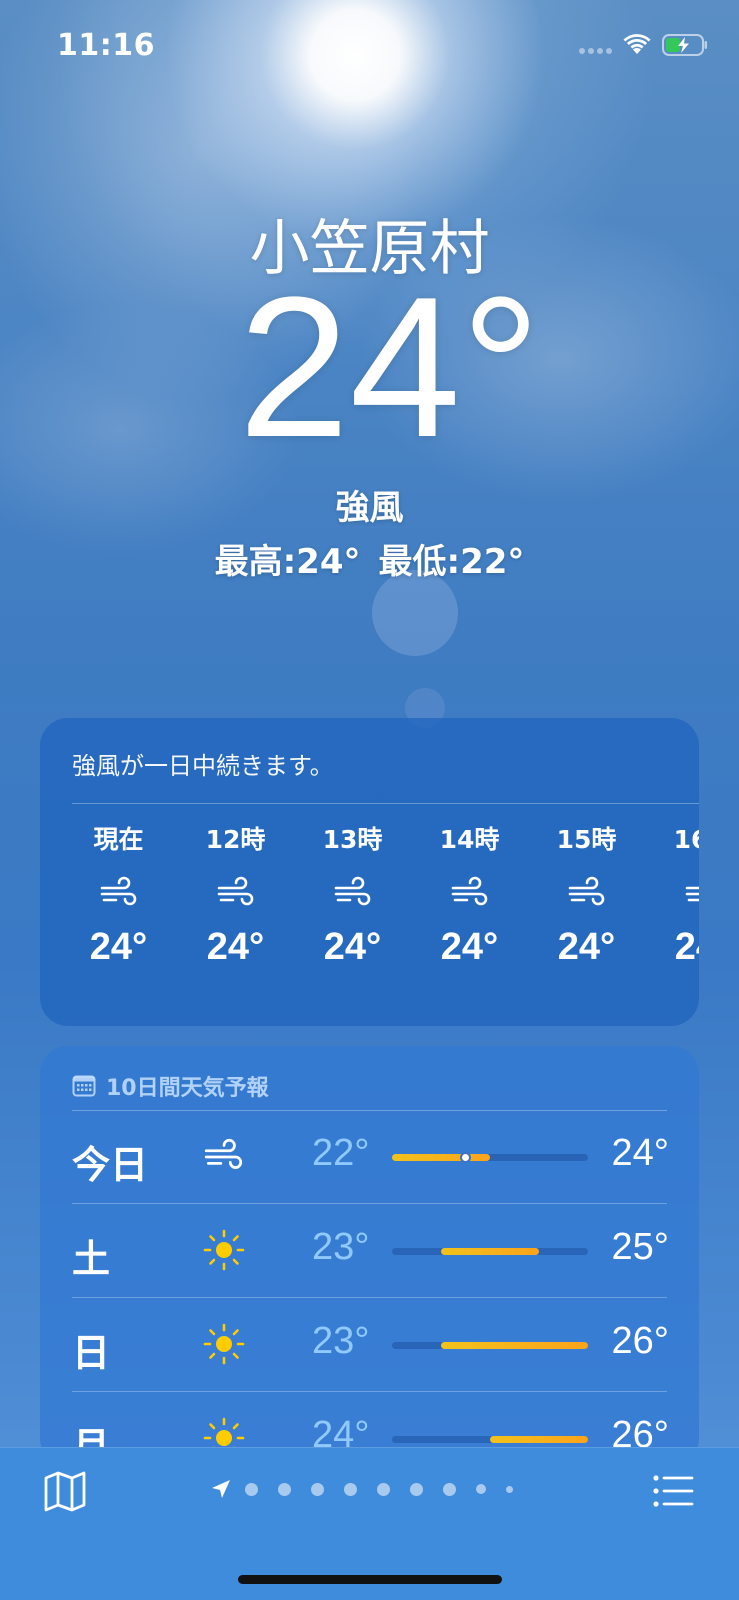  What do you see at coordinates (118, 839) in the screenshot?
I see `hour-label: 現在` at bounding box center [118, 839].